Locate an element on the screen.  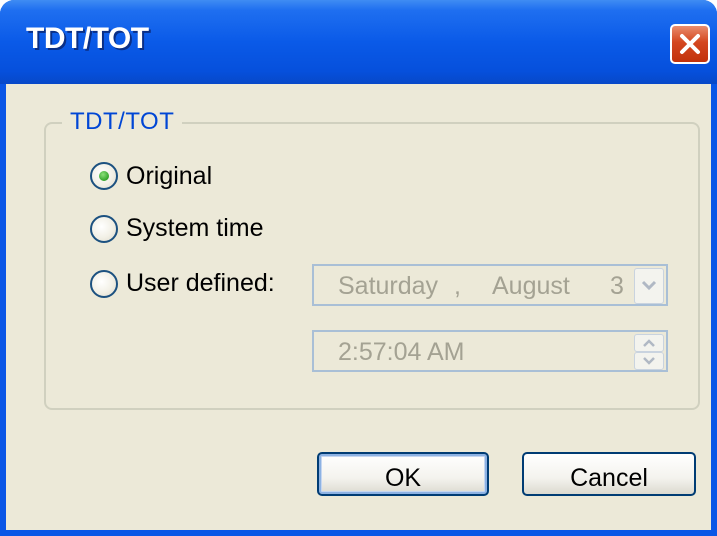
radio-user-defined is located at coordinates (104, 284).